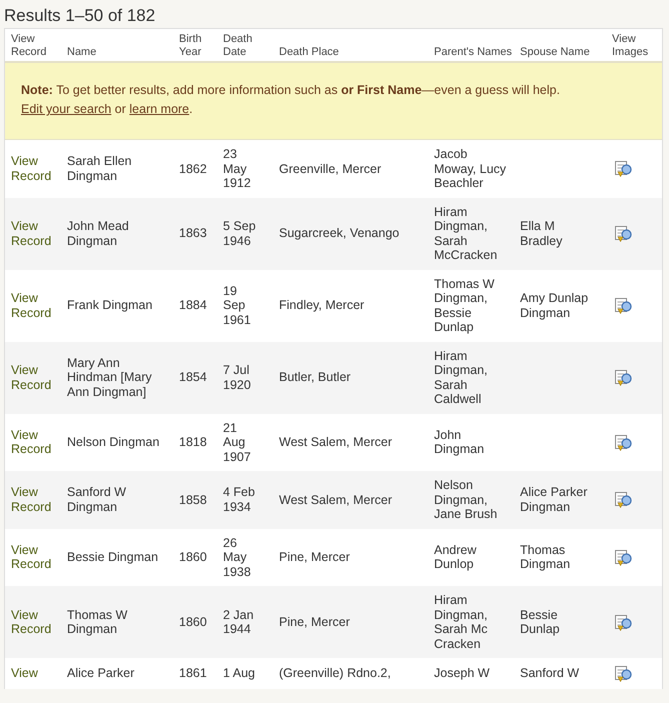 This screenshot has height=703, width=669. I want to click on birth-year-cell-text: 1861, so click(193, 673).